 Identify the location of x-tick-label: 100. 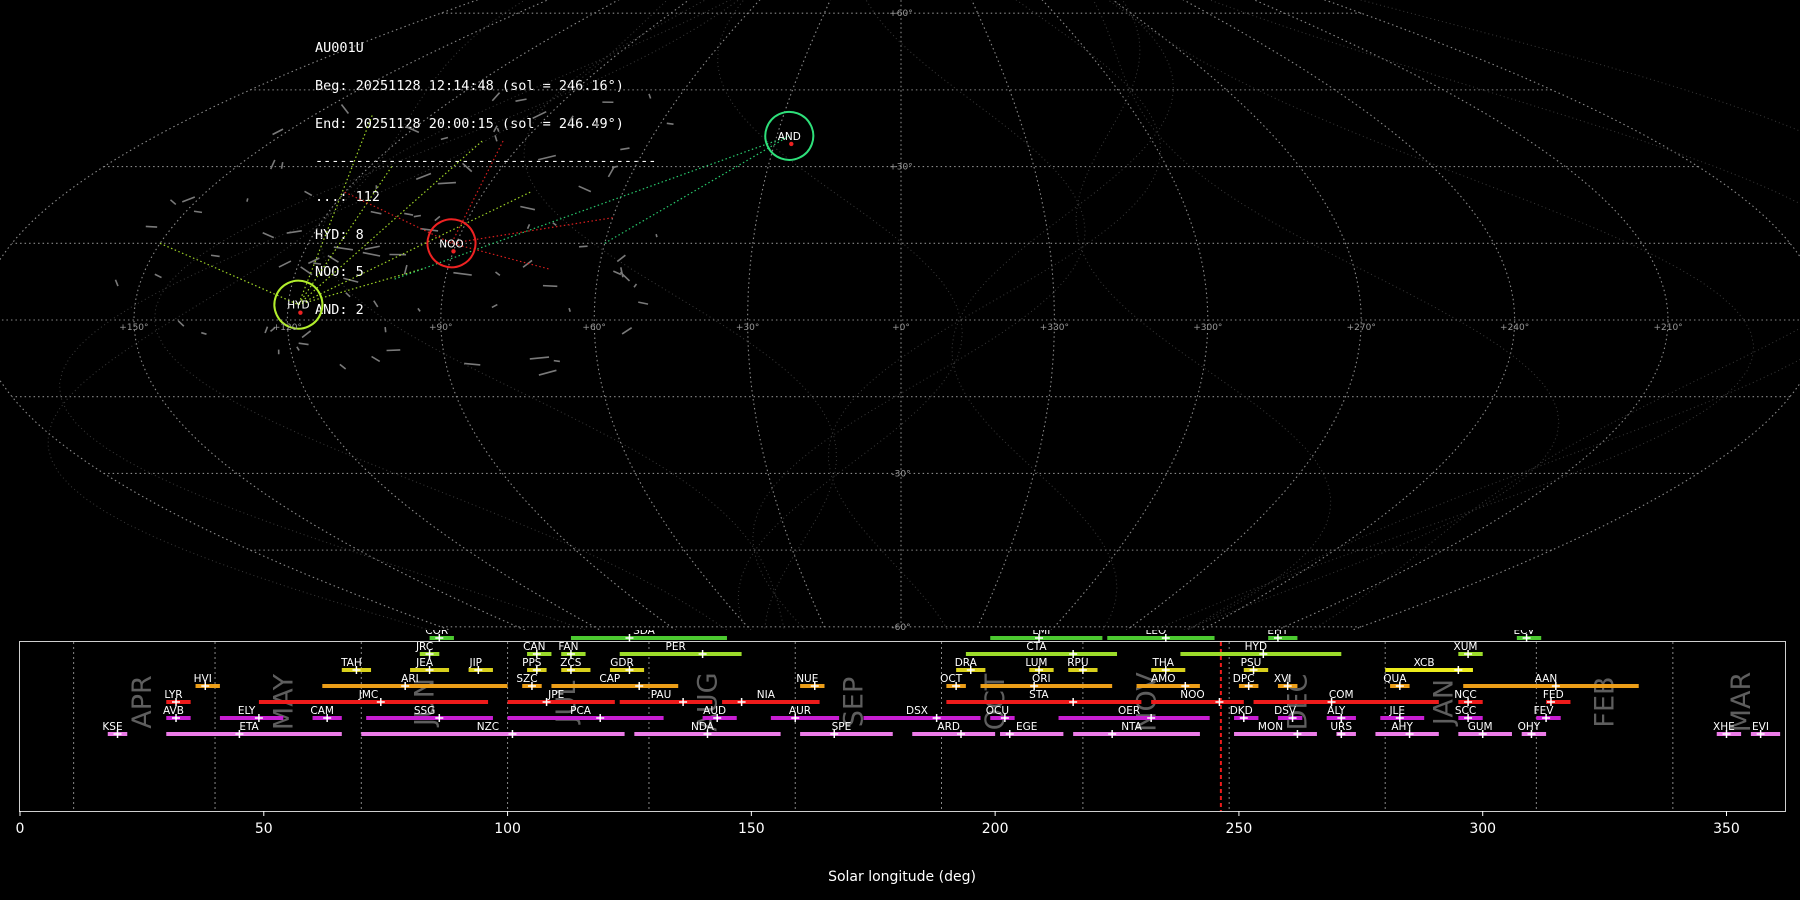
(507, 829).